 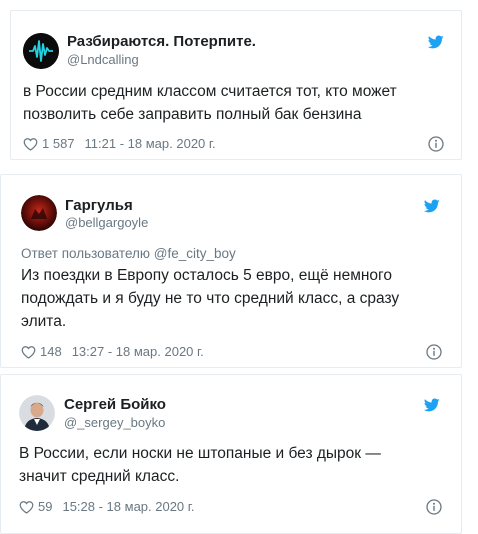 I want to click on author-name: Гаргулья, so click(x=99, y=205).